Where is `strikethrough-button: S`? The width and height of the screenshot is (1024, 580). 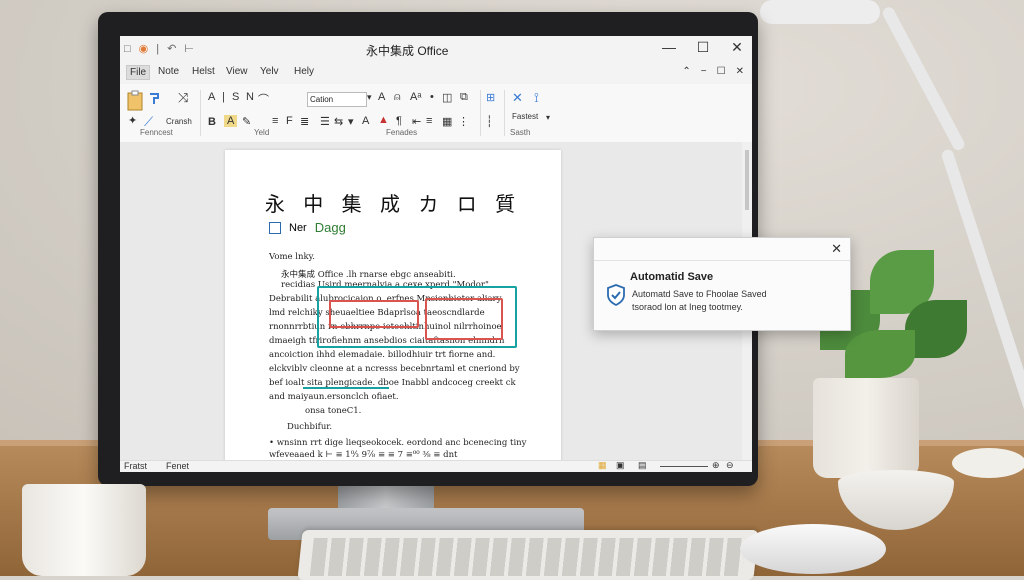
strikethrough-button: S is located at coordinates (235, 97).